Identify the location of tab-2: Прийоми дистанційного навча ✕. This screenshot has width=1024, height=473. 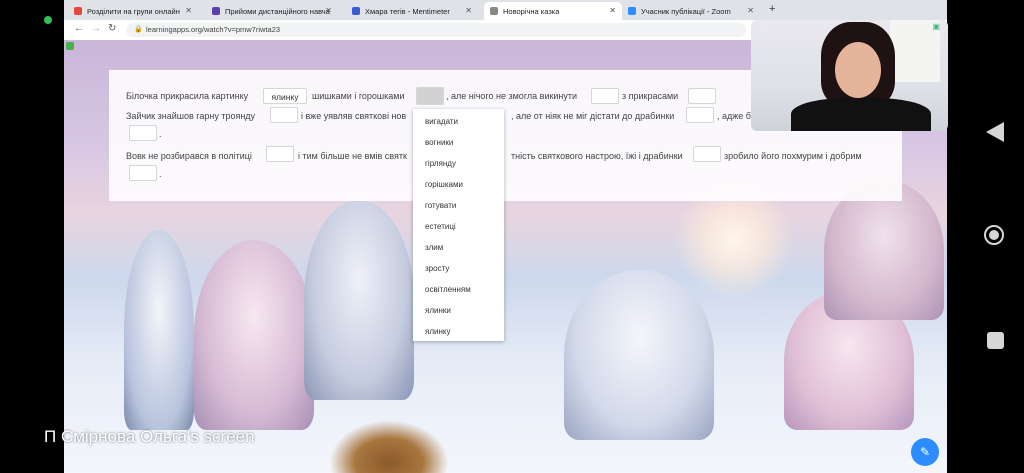
(272, 11).